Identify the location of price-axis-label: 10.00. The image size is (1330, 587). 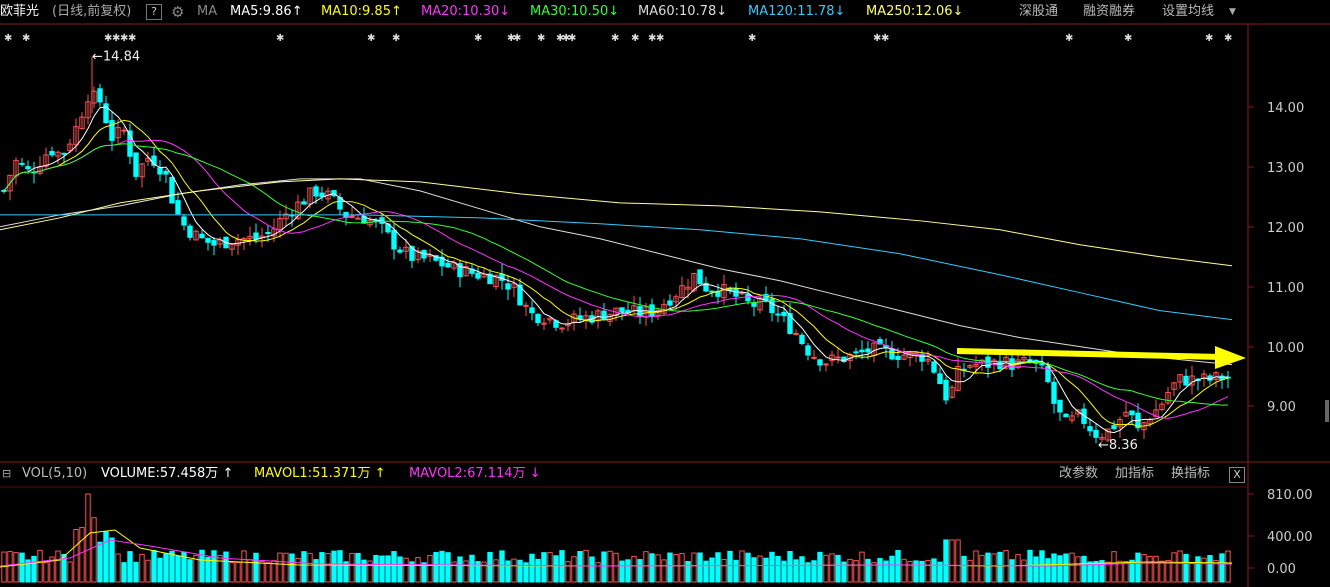
(1285, 348).